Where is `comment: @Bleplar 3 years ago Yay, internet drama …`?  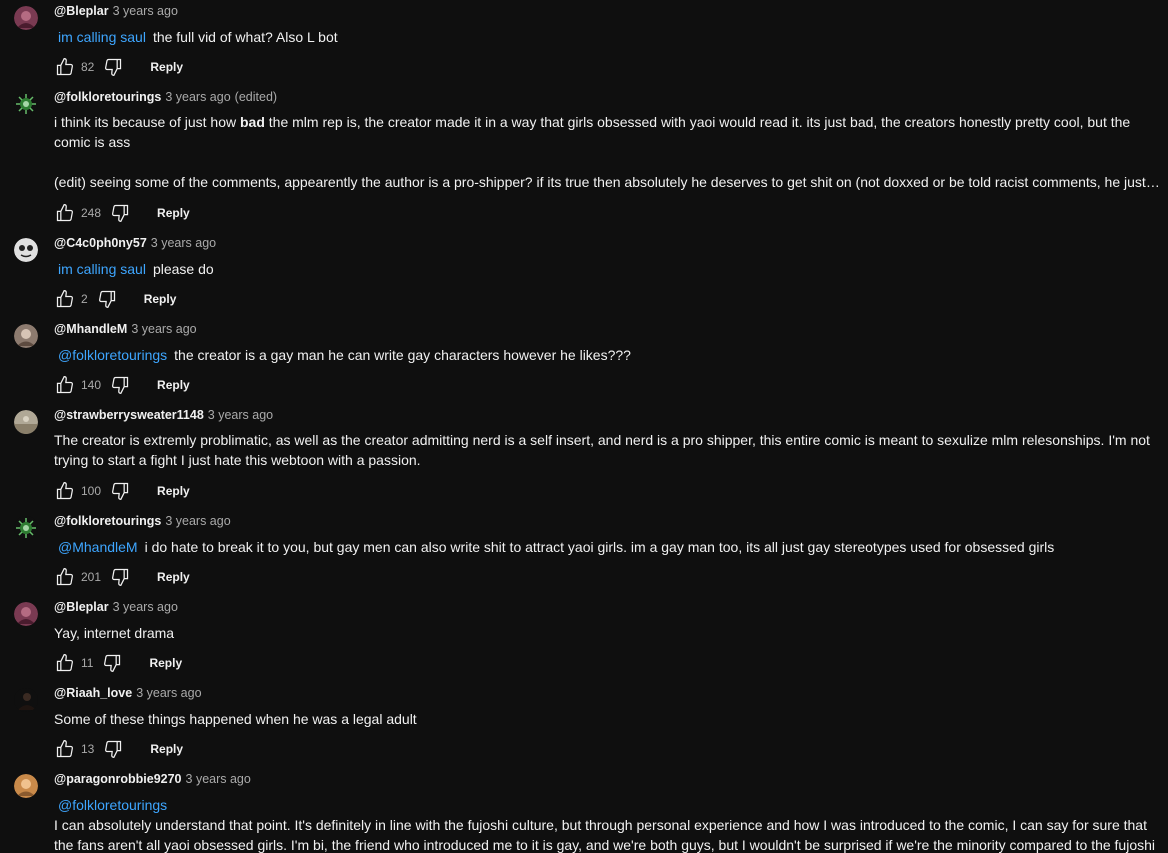 comment: @Bleplar 3 years ago Yay, internet drama … is located at coordinates (584, 641).